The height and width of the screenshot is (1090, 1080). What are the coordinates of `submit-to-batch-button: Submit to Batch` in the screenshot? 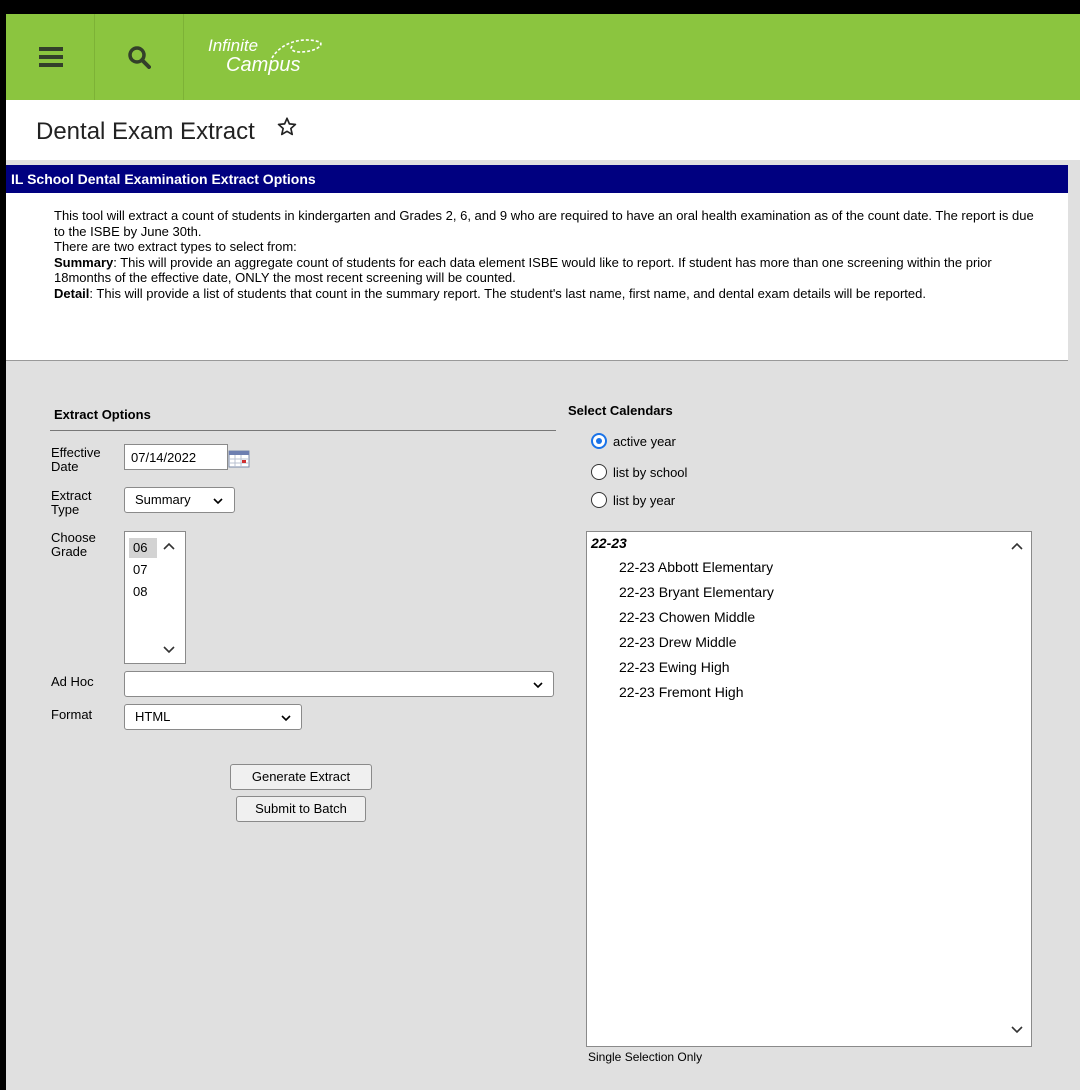 It's located at (301, 809).